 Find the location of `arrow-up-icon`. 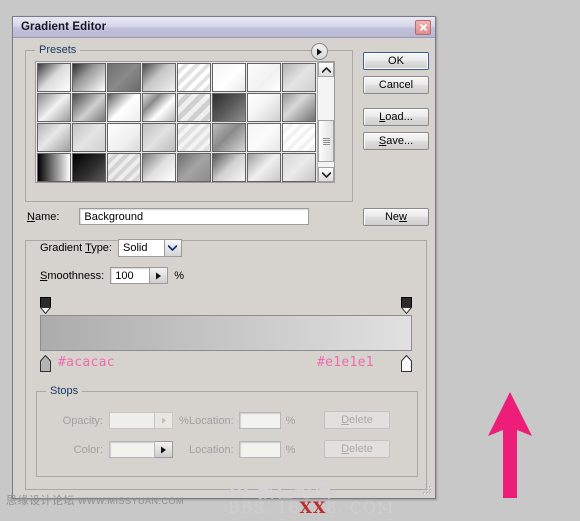

arrow-up-icon is located at coordinates (510, 445).